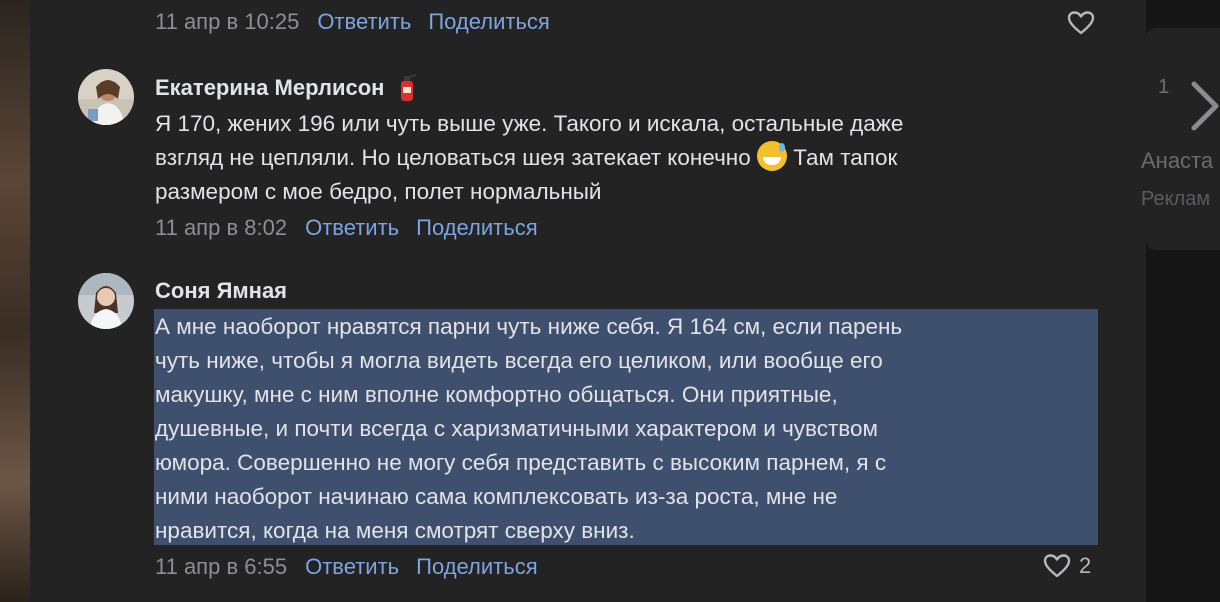  I want to click on comment-meta: 11 апр в 8:02 Ответить Поделиться, so click(355, 228).